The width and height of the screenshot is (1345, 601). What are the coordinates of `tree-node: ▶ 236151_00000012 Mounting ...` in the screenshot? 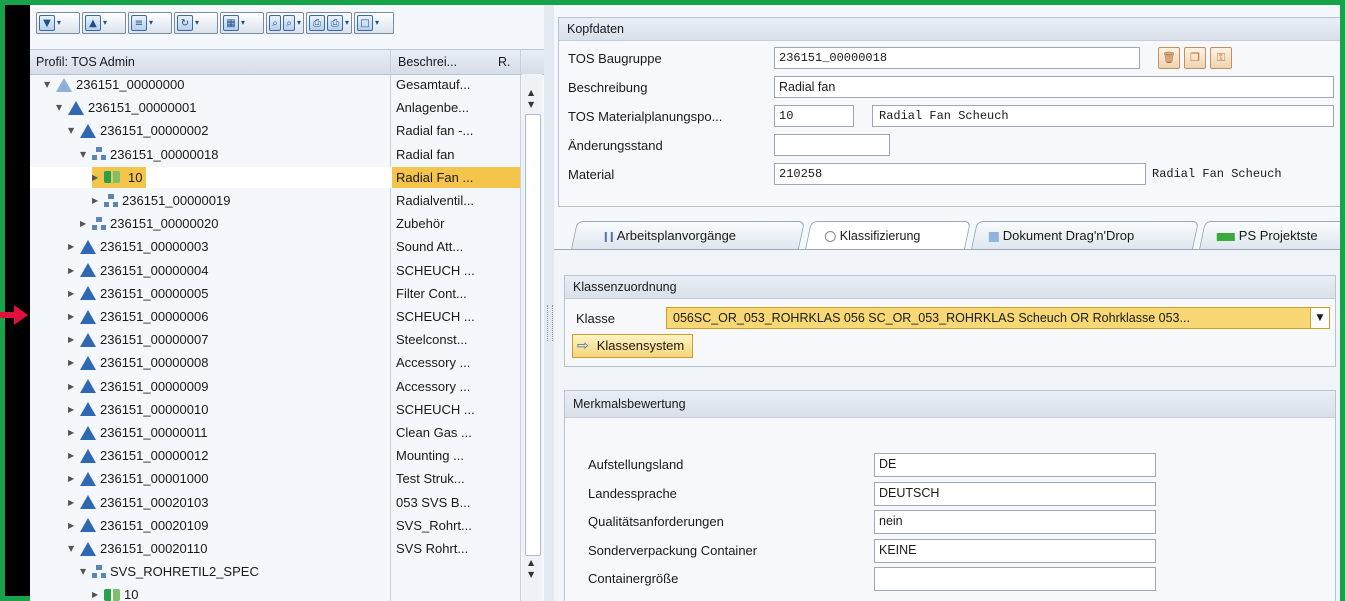 It's located at (275, 455).